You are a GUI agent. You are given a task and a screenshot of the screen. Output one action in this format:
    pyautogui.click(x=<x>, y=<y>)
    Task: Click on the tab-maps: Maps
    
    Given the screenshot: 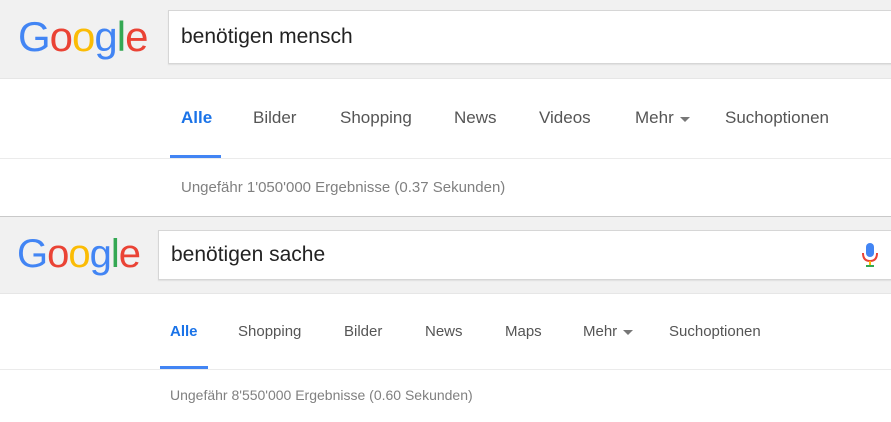 What is the action you would take?
    pyautogui.click(x=523, y=331)
    